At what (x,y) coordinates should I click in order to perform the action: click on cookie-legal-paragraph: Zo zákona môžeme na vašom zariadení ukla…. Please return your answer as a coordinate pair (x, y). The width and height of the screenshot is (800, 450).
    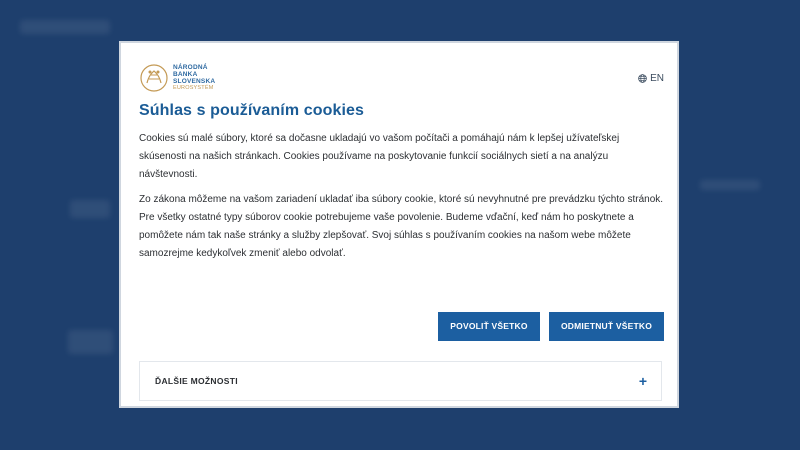
    Looking at the image, I should click on (401, 226).